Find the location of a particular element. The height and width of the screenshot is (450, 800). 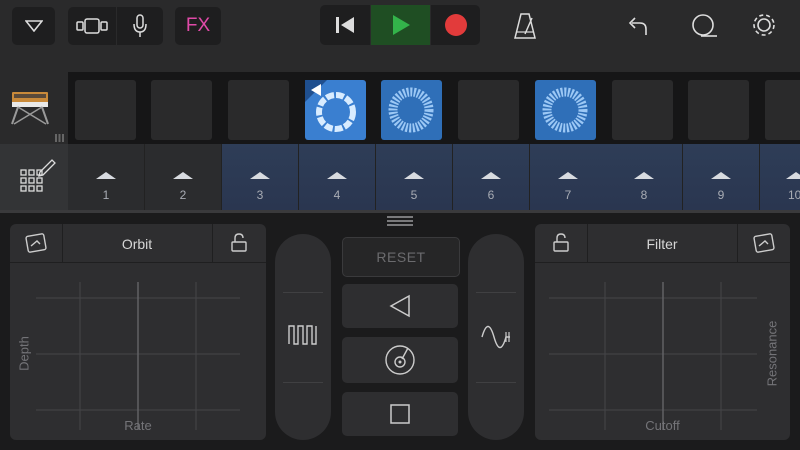

column-number: 3 is located at coordinates (260, 195).